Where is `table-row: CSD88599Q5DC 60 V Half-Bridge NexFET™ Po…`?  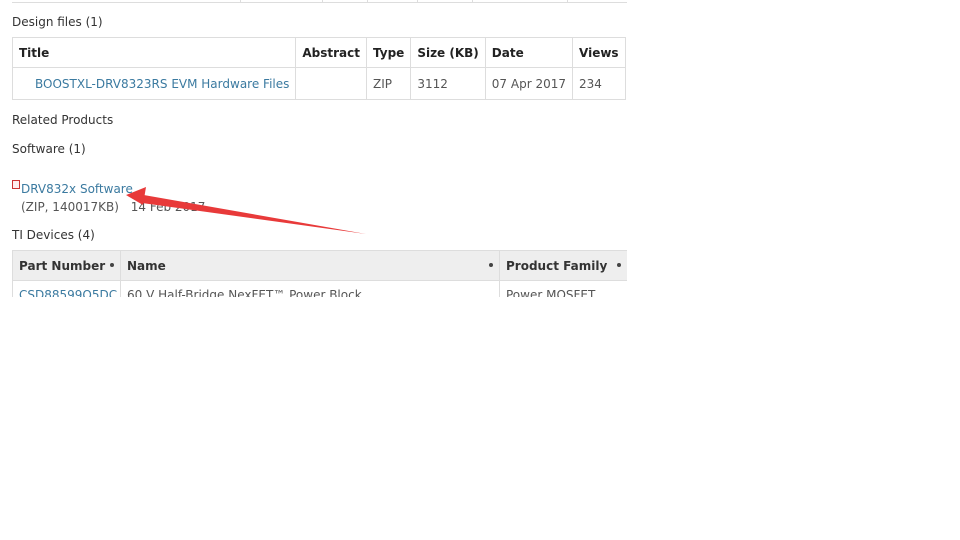 table-row: CSD88599Q5DC 60 V Half-Bridge NexFET™ Po… is located at coordinates (319, 288).